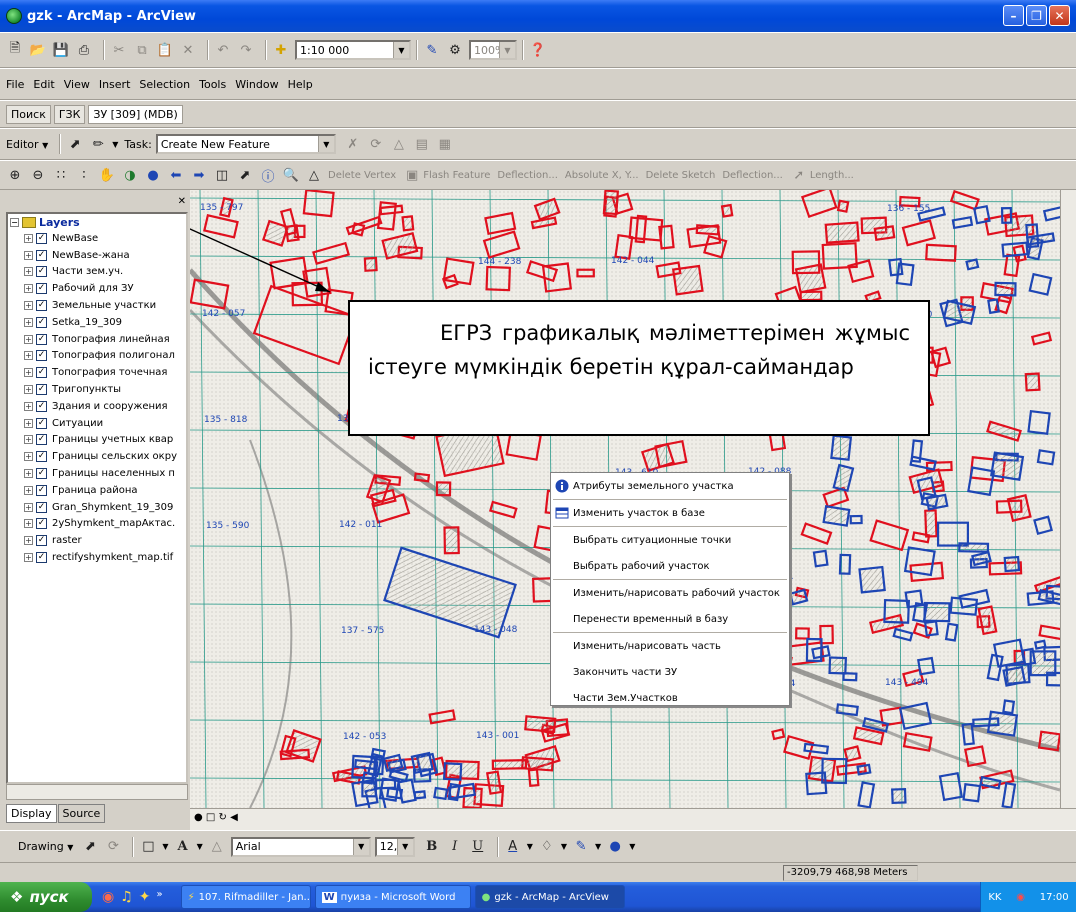 This screenshot has height=912, width=1076. Describe the element at coordinates (392, 897) in the screenshot. I see `task-word: W пуиза - Microsoft Word` at that location.